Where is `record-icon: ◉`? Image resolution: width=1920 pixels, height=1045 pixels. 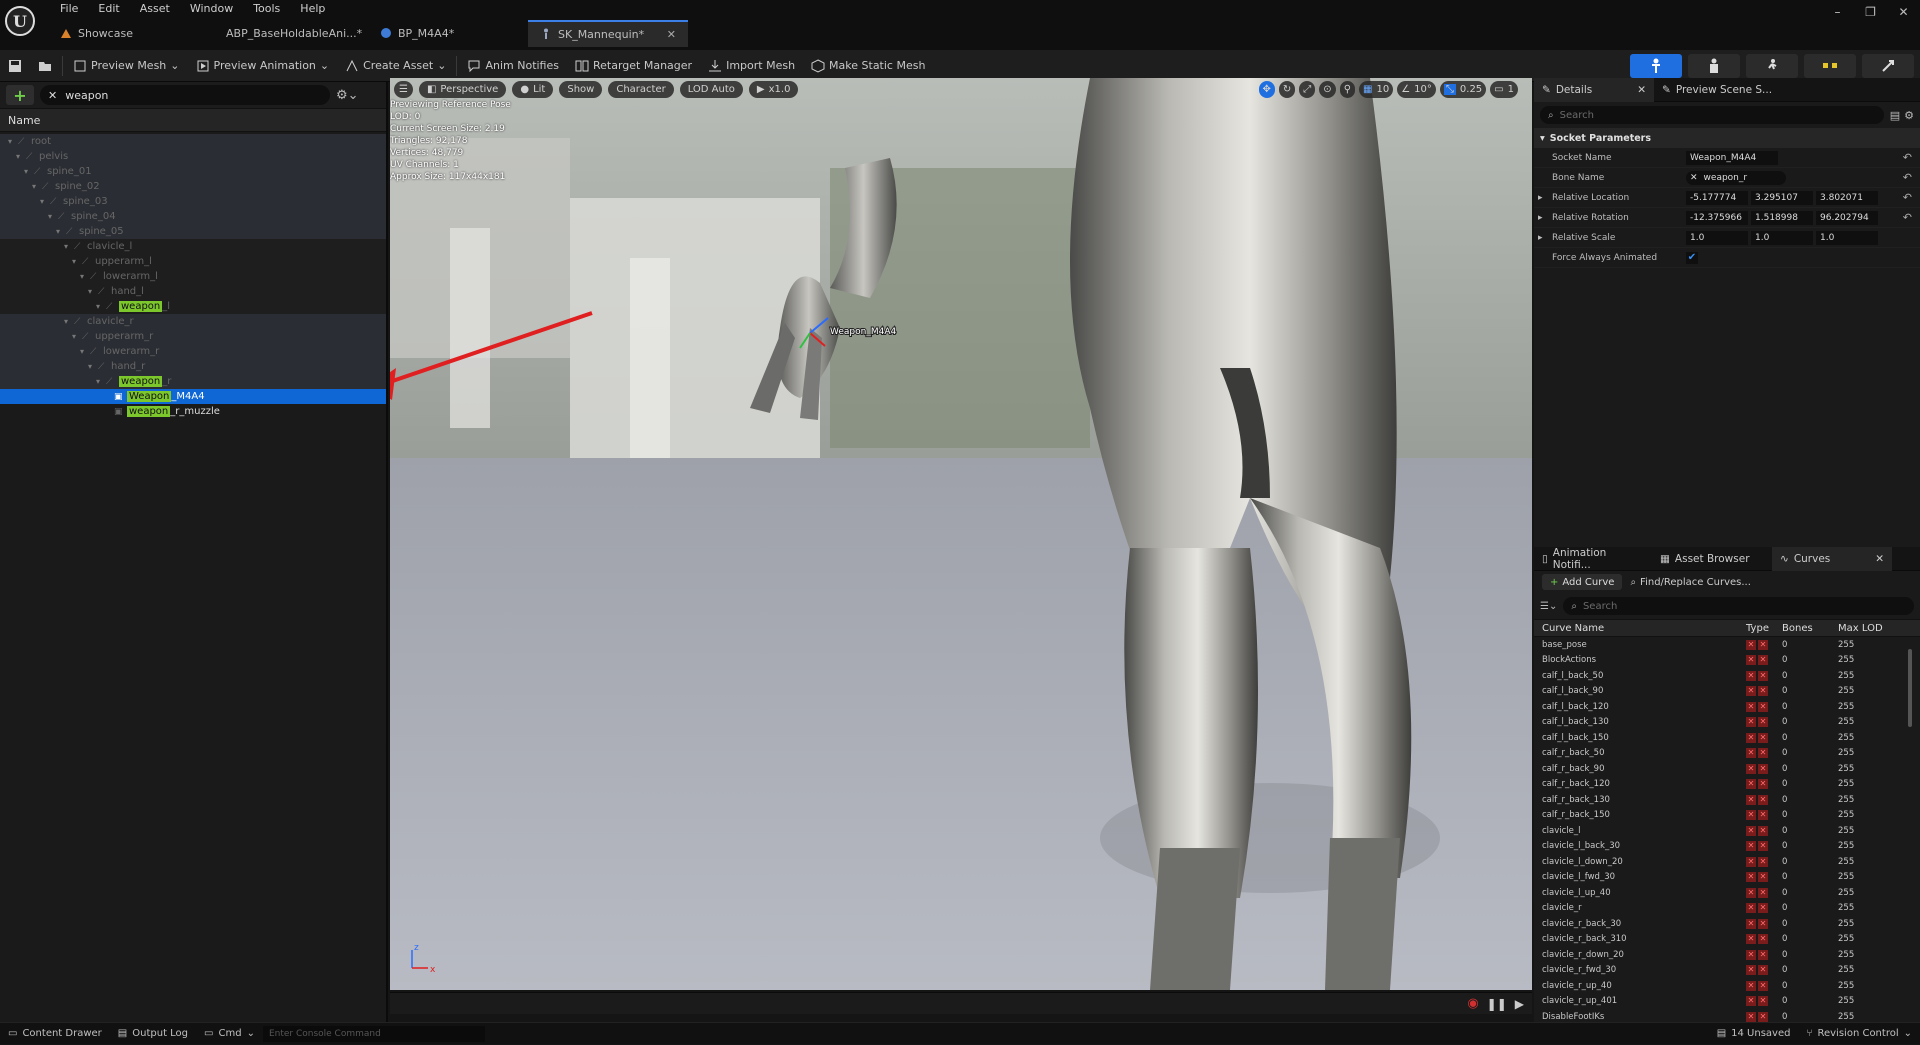 record-icon: ◉ is located at coordinates (1472, 1003).